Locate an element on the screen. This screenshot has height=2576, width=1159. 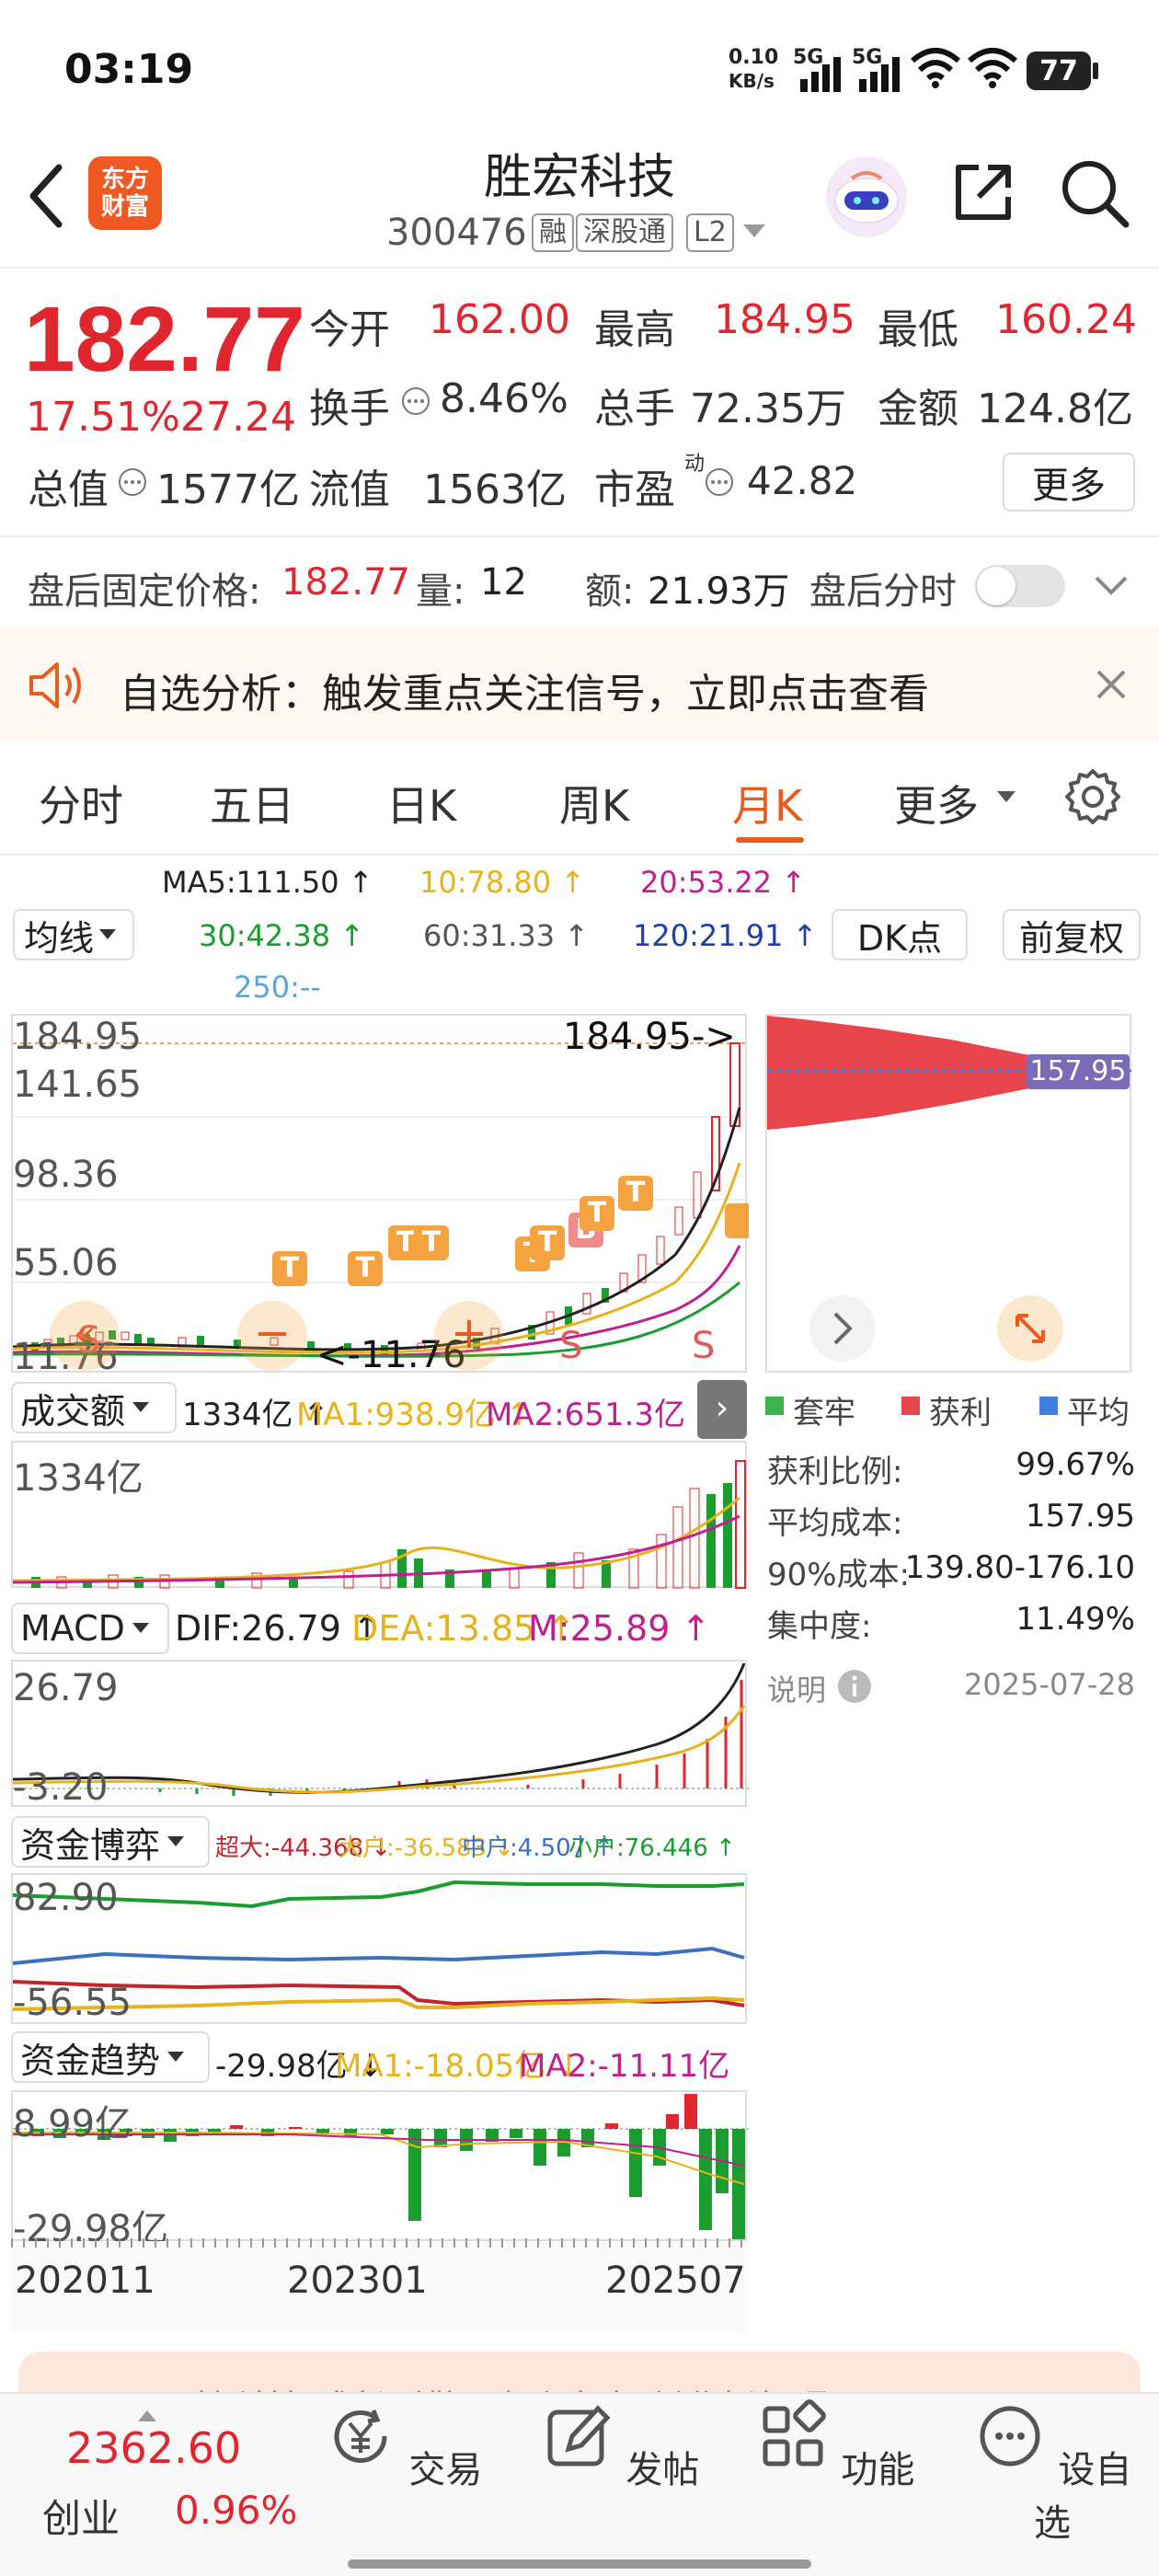
up-triangle-icon is located at coordinates (147, 2415).